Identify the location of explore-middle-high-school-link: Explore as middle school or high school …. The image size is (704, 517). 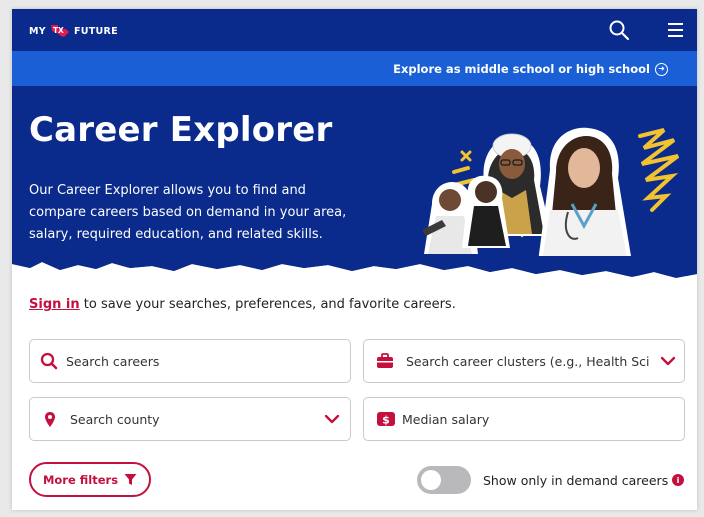
(530, 69).